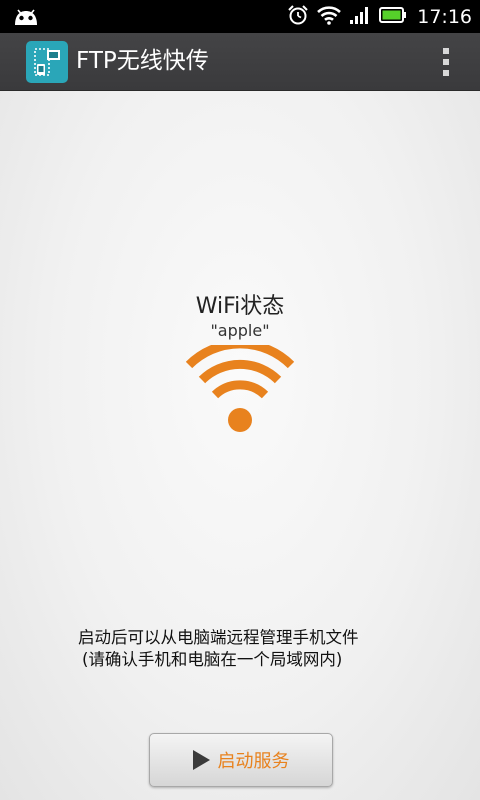  I want to click on wifi-icon, so click(240, 387).